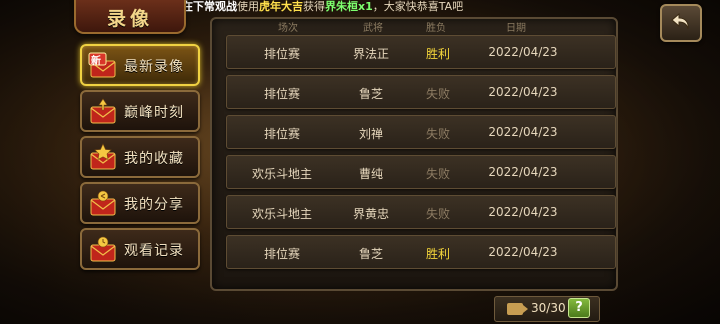 This screenshot has width=720, height=324. Describe the element at coordinates (154, 205) in the screenshot. I see `sidebar-item-label: 我的分享` at that location.